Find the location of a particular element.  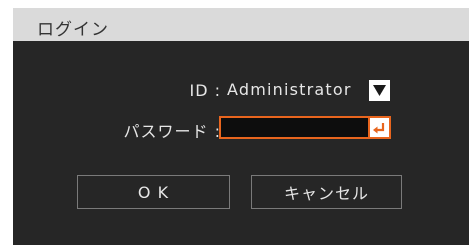

id-label: ID : is located at coordinates (205, 90).